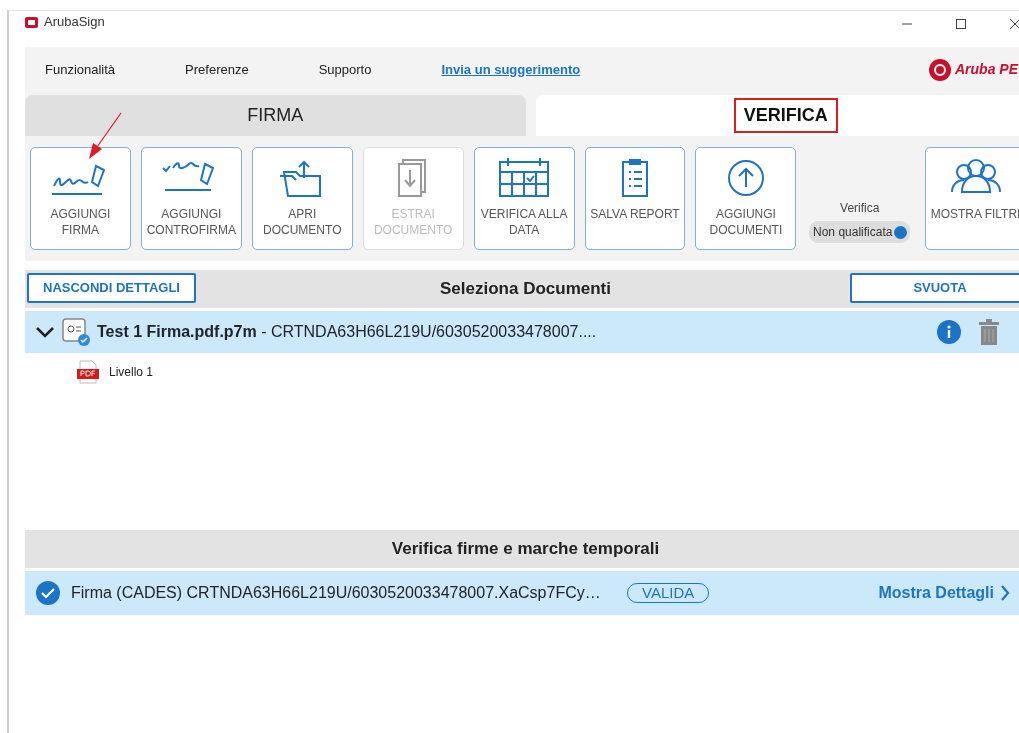  I want to click on toolbar-button: SALVA REPORT, so click(635, 198).